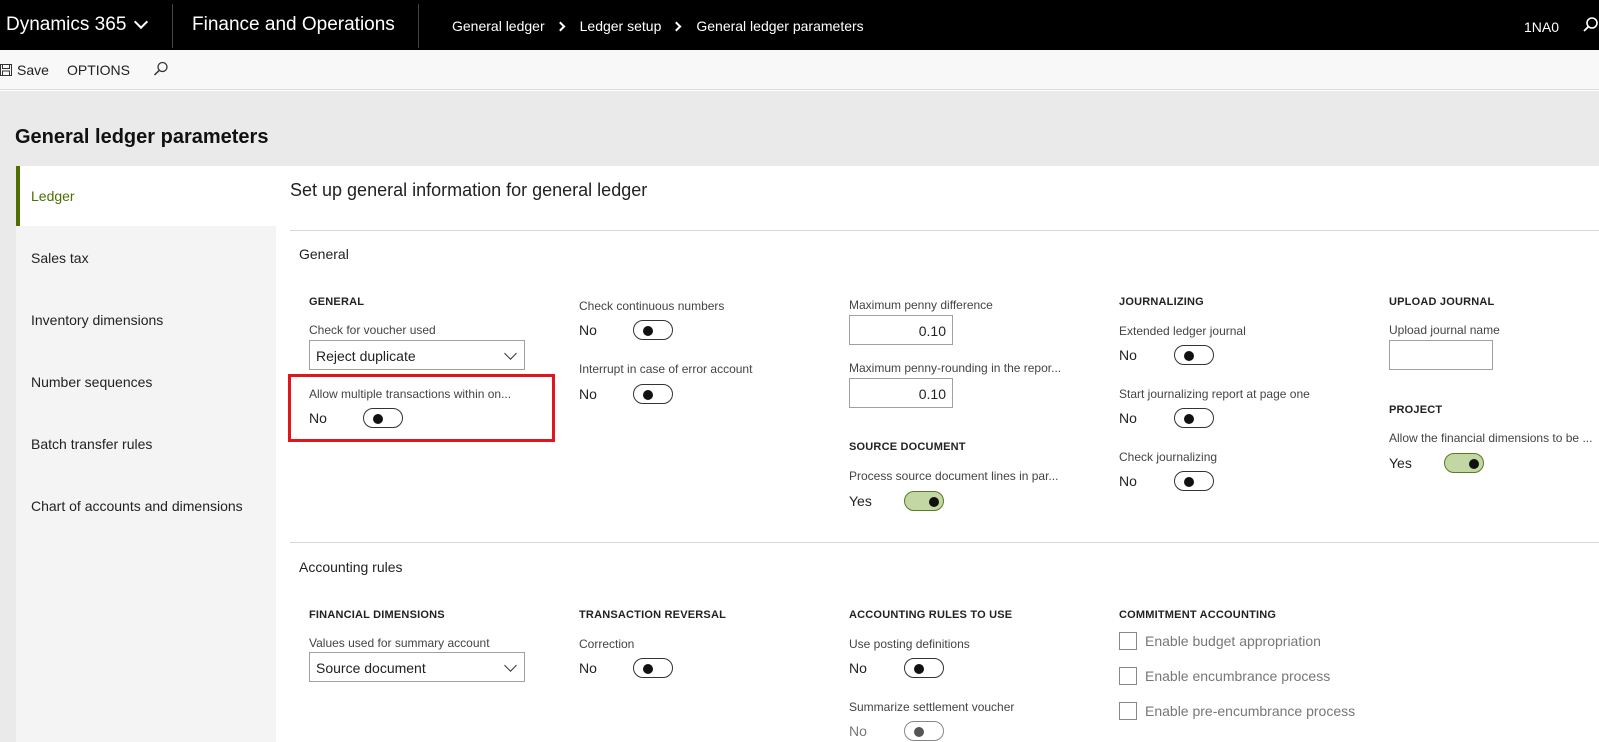 The height and width of the screenshot is (742, 1599). I want to click on dynamics-365-menu: Dynamics 365, so click(77, 25).